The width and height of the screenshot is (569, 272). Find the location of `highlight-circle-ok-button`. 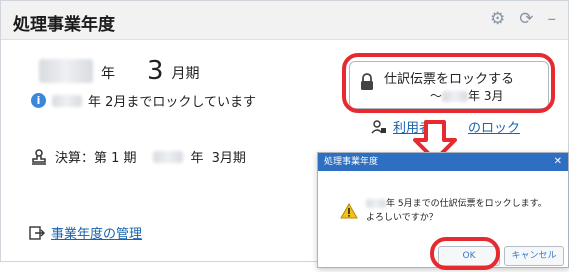

highlight-circle-ok-button is located at coordinates (465, 253).